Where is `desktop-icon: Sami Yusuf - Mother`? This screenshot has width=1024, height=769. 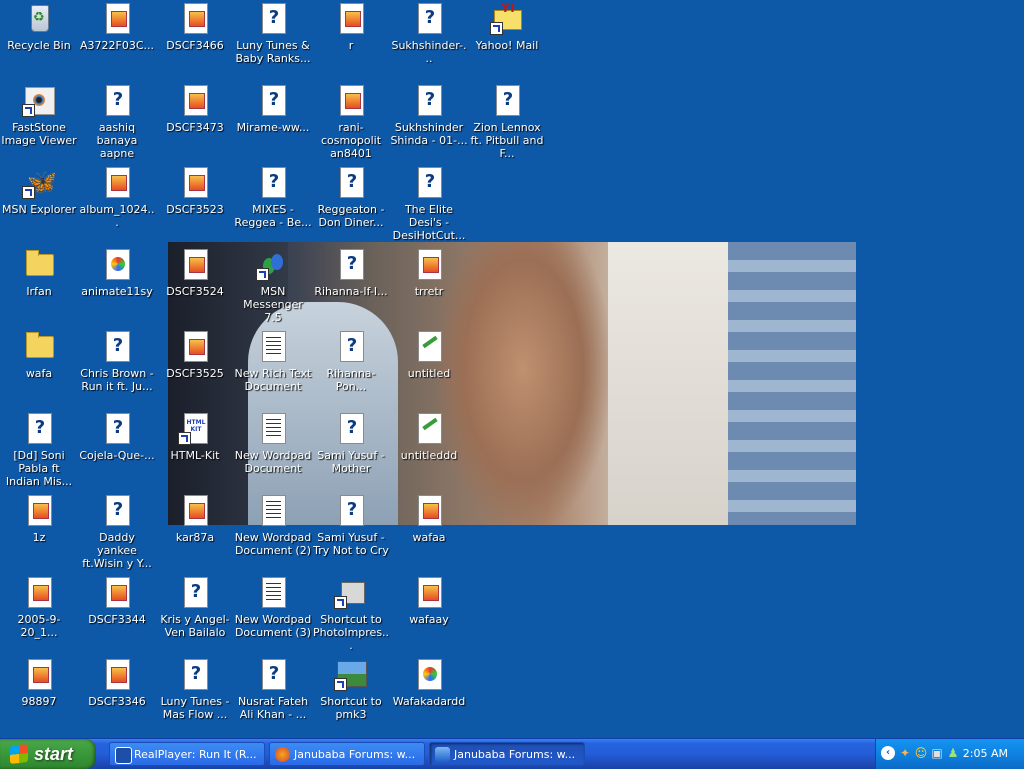 desktop-icon: Sami Yusuf - Mother is located at coordinates (351, 443).